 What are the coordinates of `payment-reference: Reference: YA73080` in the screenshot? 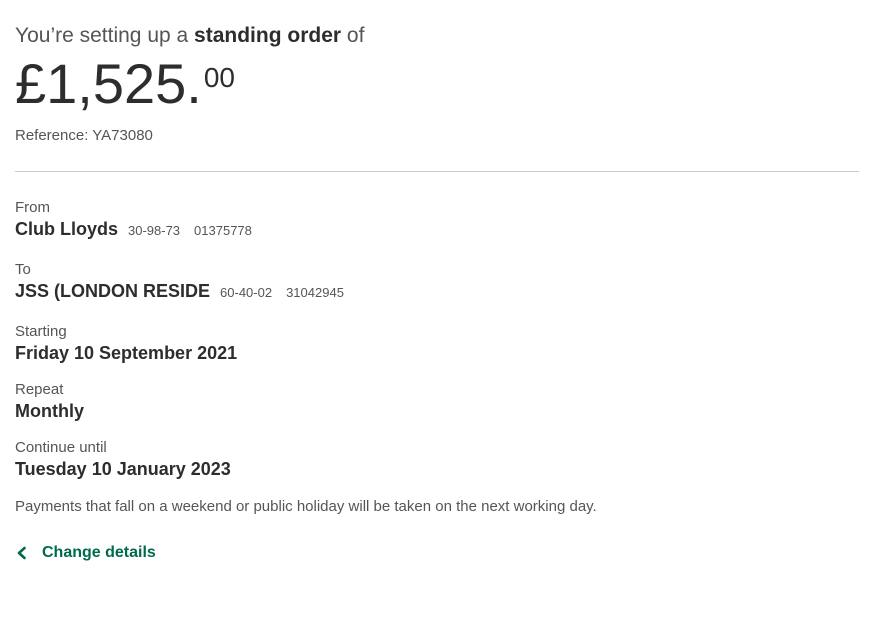 It's located at (84, 135).